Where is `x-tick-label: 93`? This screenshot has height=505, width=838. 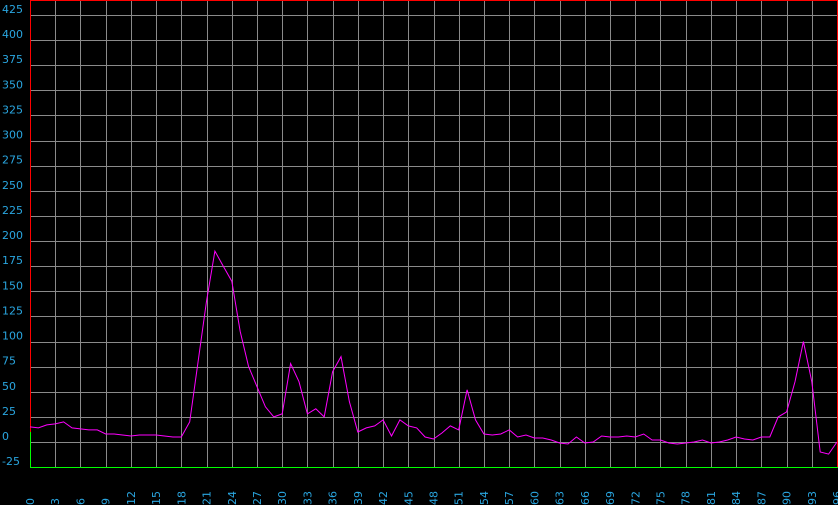 x-tick-label: 93 is located at coordinates (812, 498).